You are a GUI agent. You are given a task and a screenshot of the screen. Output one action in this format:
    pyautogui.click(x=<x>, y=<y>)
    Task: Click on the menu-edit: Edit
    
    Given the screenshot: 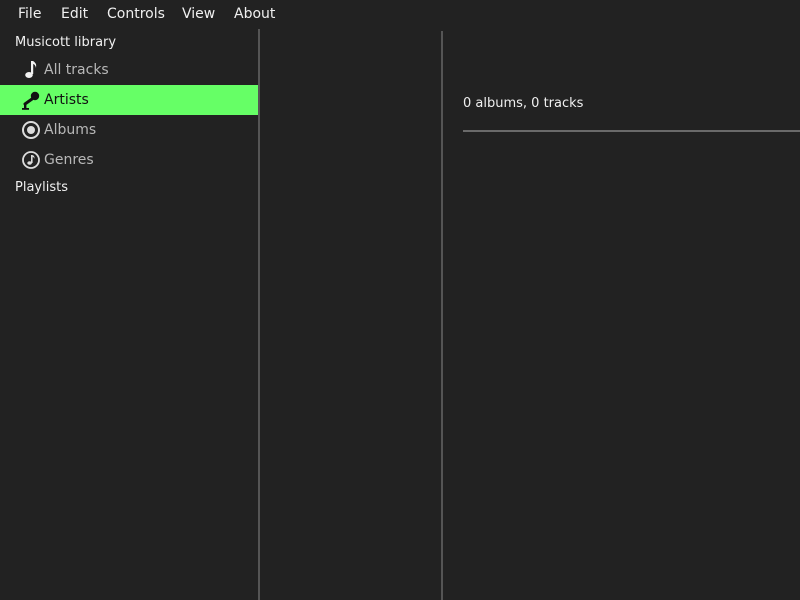 What is the action you would take?
    pyautogui.click(x=74, y=14)
    